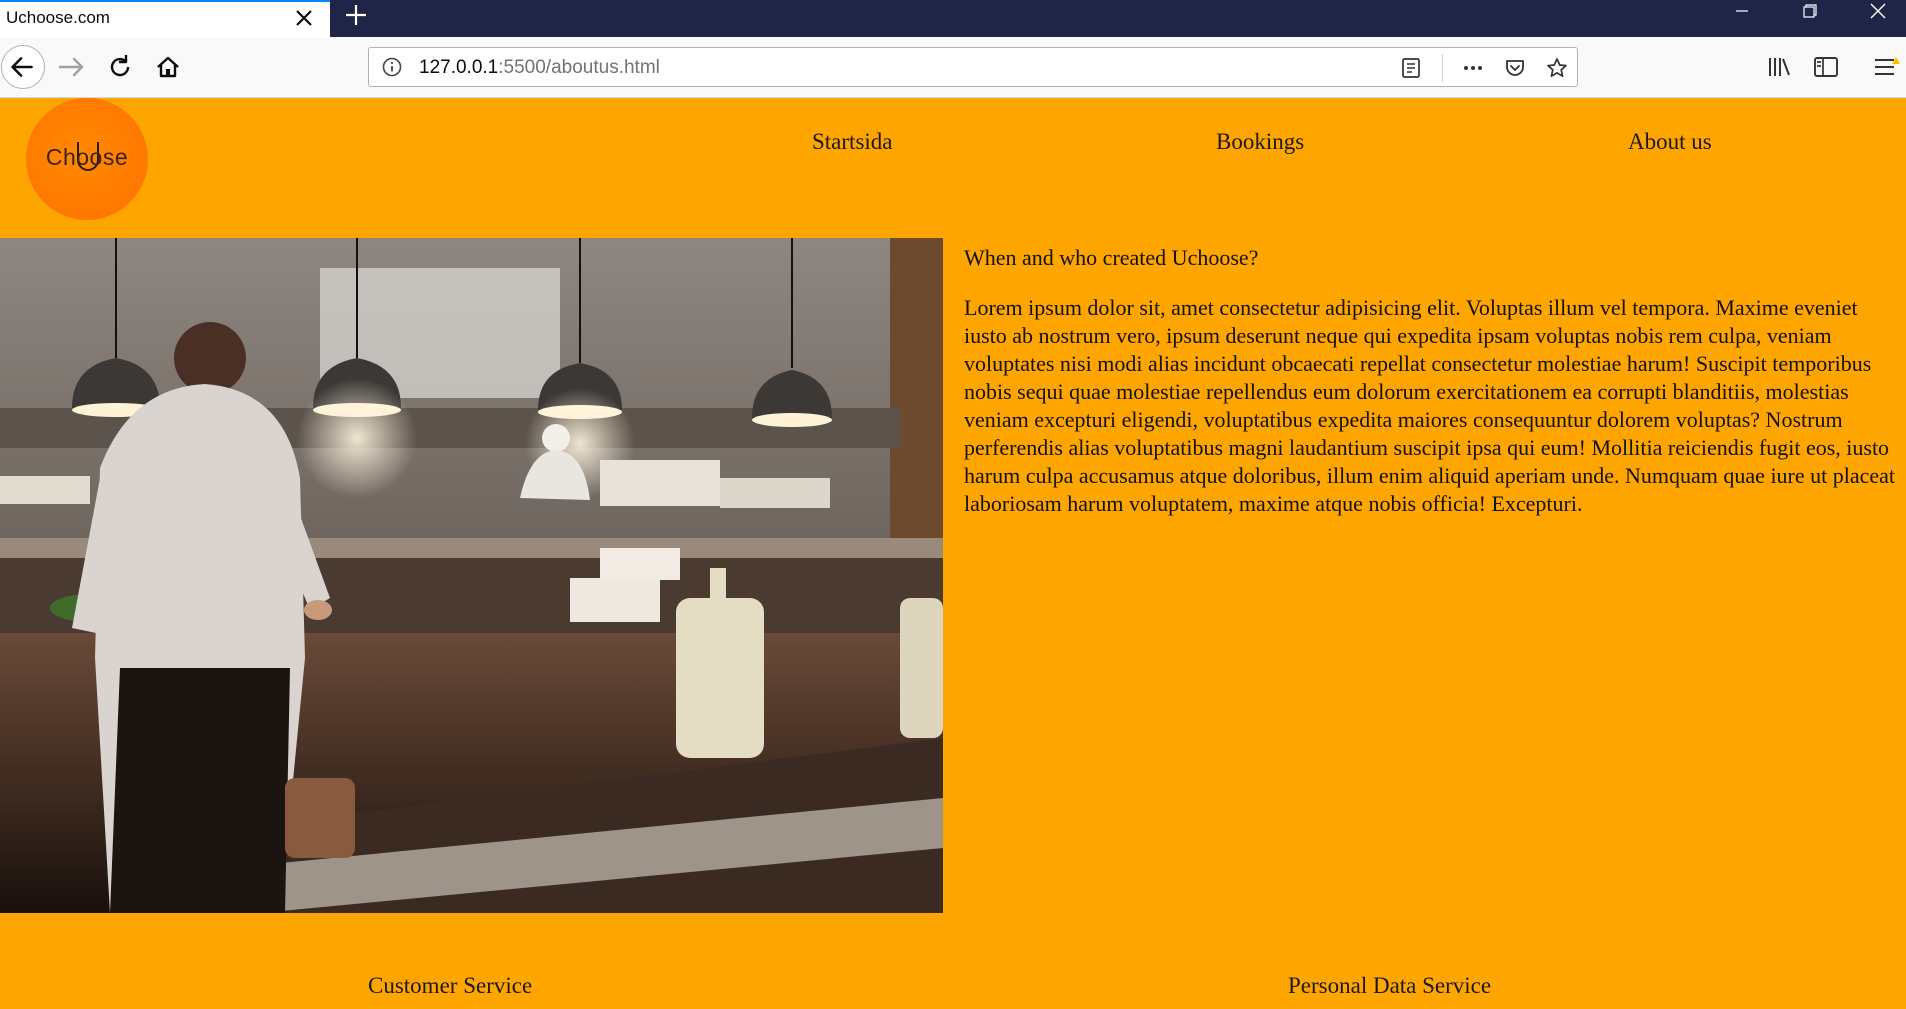 This screenshot has height=1009, width=1906. I want to click on nav-link-about-us: About us, so click(1670, 142).